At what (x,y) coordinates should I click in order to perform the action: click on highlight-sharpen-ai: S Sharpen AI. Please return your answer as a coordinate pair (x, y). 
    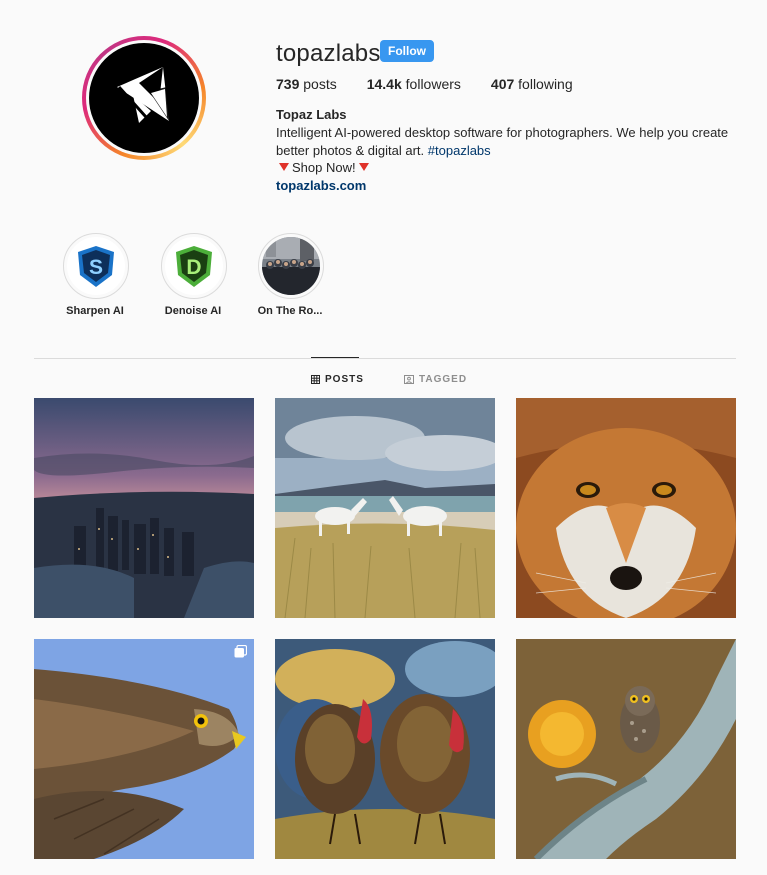
    Looking at the image, I should click on (96, 275).